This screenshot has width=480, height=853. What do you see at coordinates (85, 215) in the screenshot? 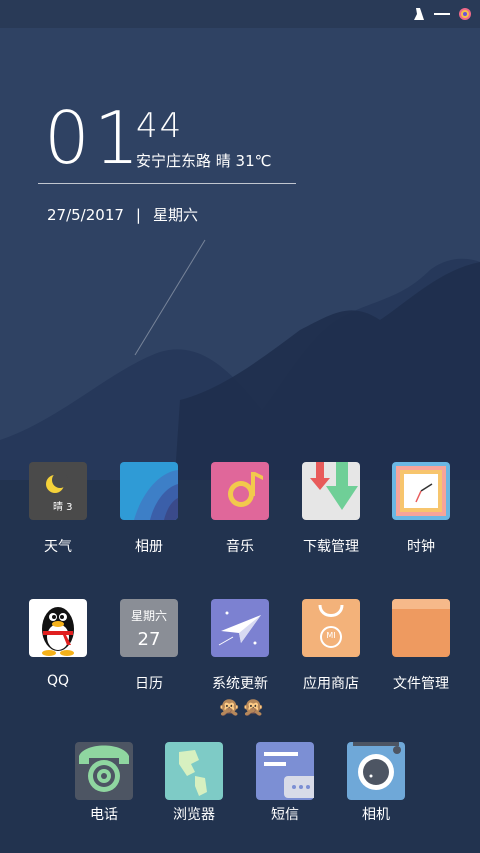
I see `date-text: 27/5/2017` at bounding box center [85, 215].